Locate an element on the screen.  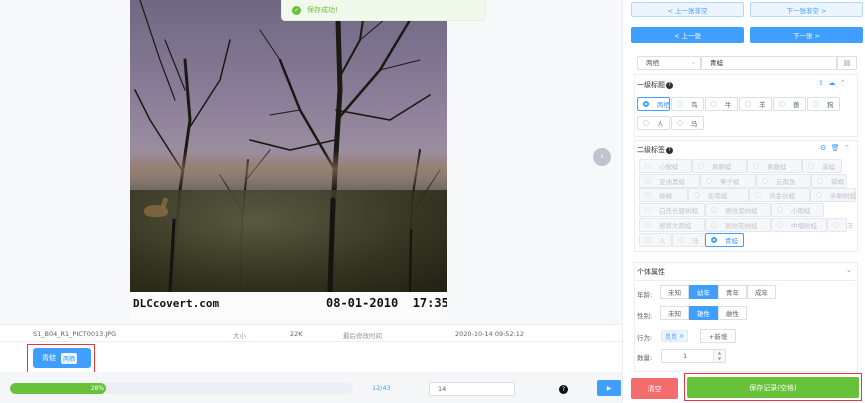
level2-option-label: 云南鱼 is located at coordinates (786, 182).